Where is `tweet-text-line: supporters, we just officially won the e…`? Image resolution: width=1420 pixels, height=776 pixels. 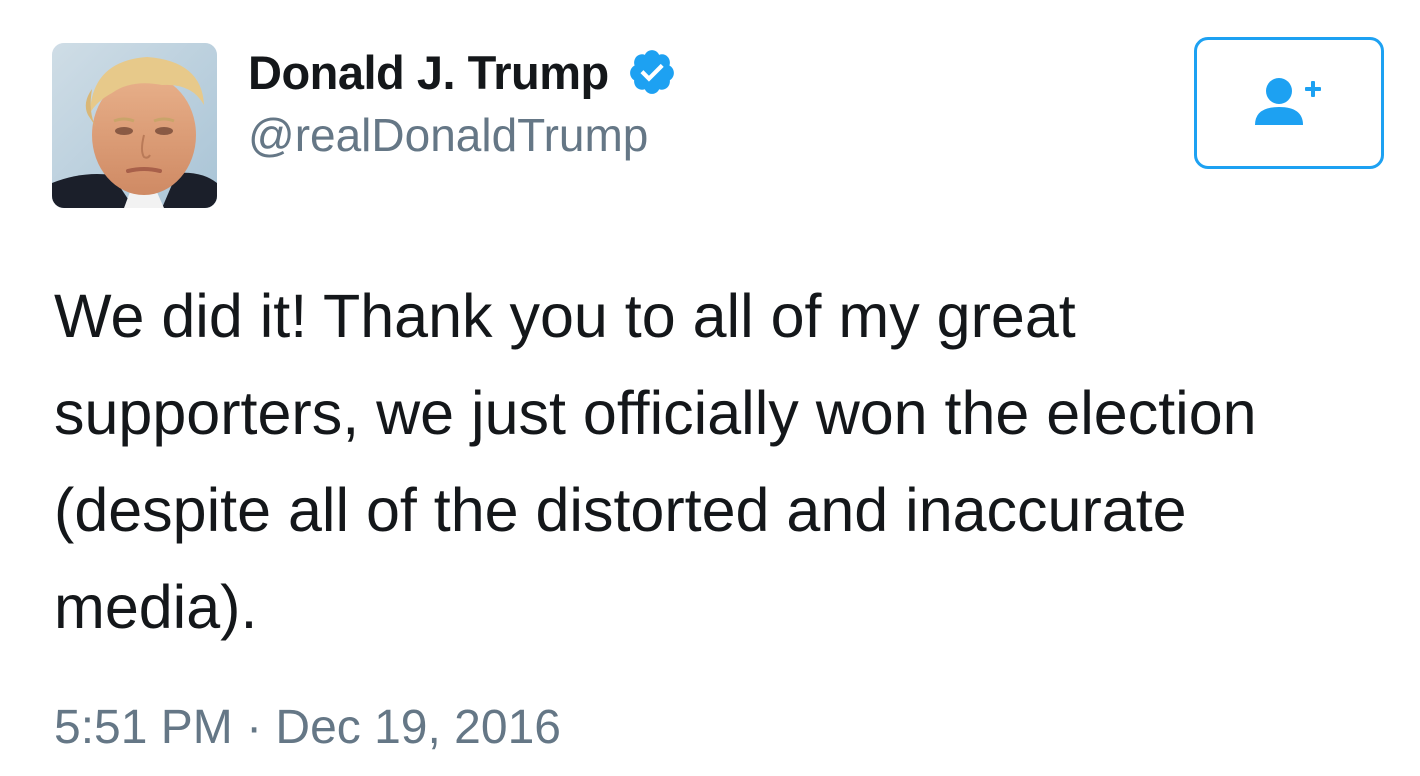
tweet-text-line: supporters, we just officially won the e… is located at coordinates (655, 413).